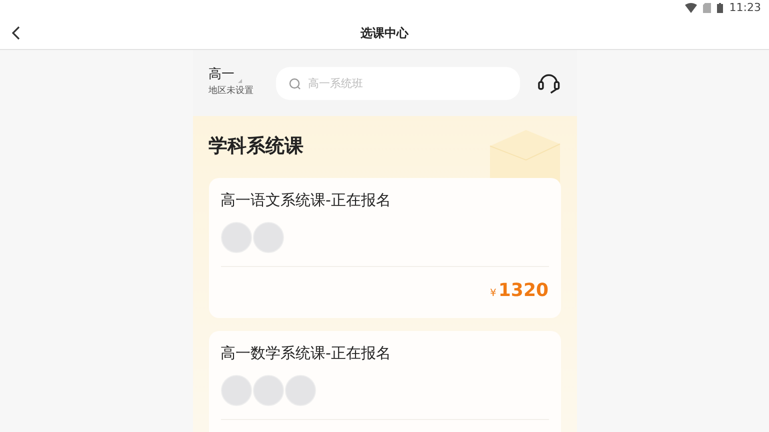  Describe the element at coordinates (523, 291) in the screenshot. I see `course-price: 1320` at that location.